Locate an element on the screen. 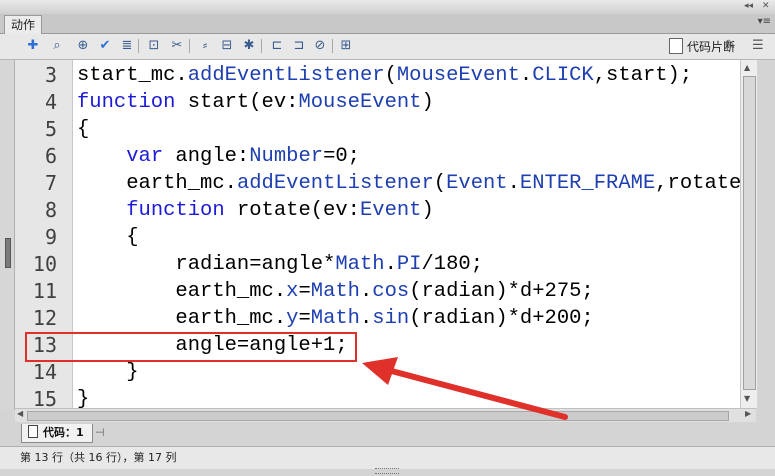 Image resolution: width=775 pixels, height=476 pixels. add-statement-icon: ✚ is located at coordinates (33, 46).